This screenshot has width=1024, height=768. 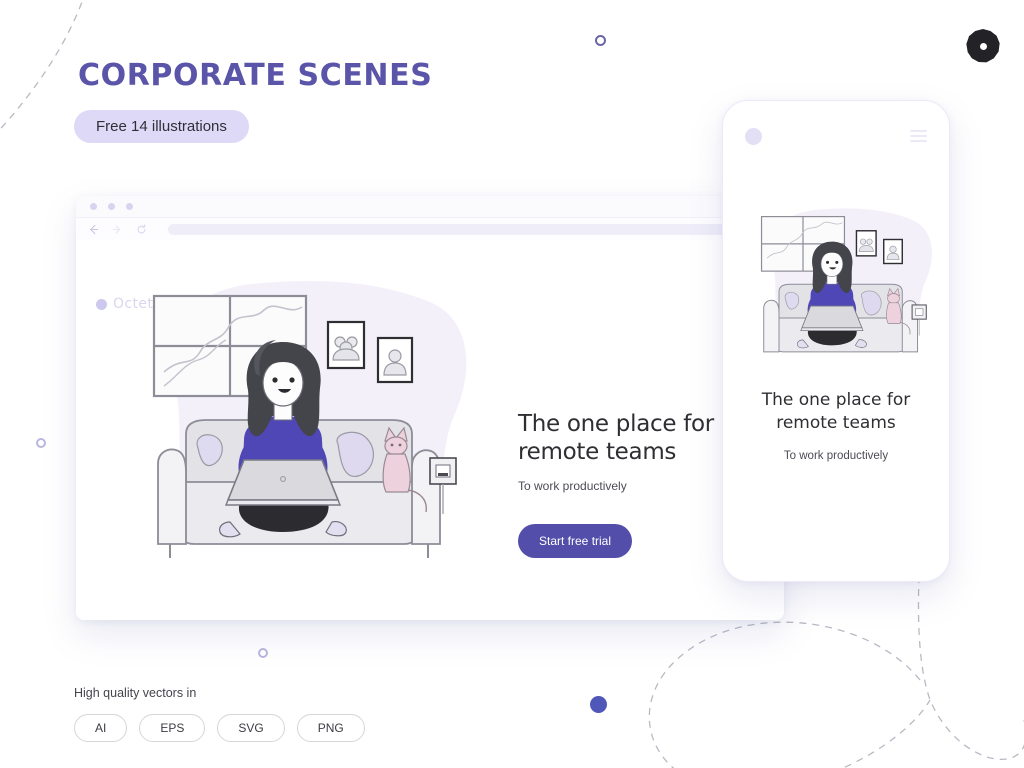 What do you see at coordinates (430, 207) in the screenshot?
I see `browser-titlebar` at bounding box center [430, 207].